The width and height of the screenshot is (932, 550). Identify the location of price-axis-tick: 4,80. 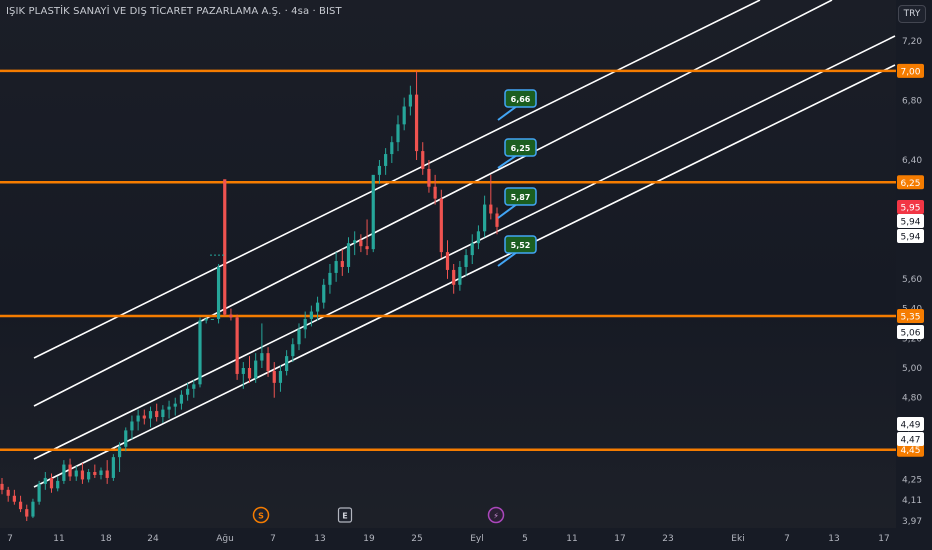
(912, 399).